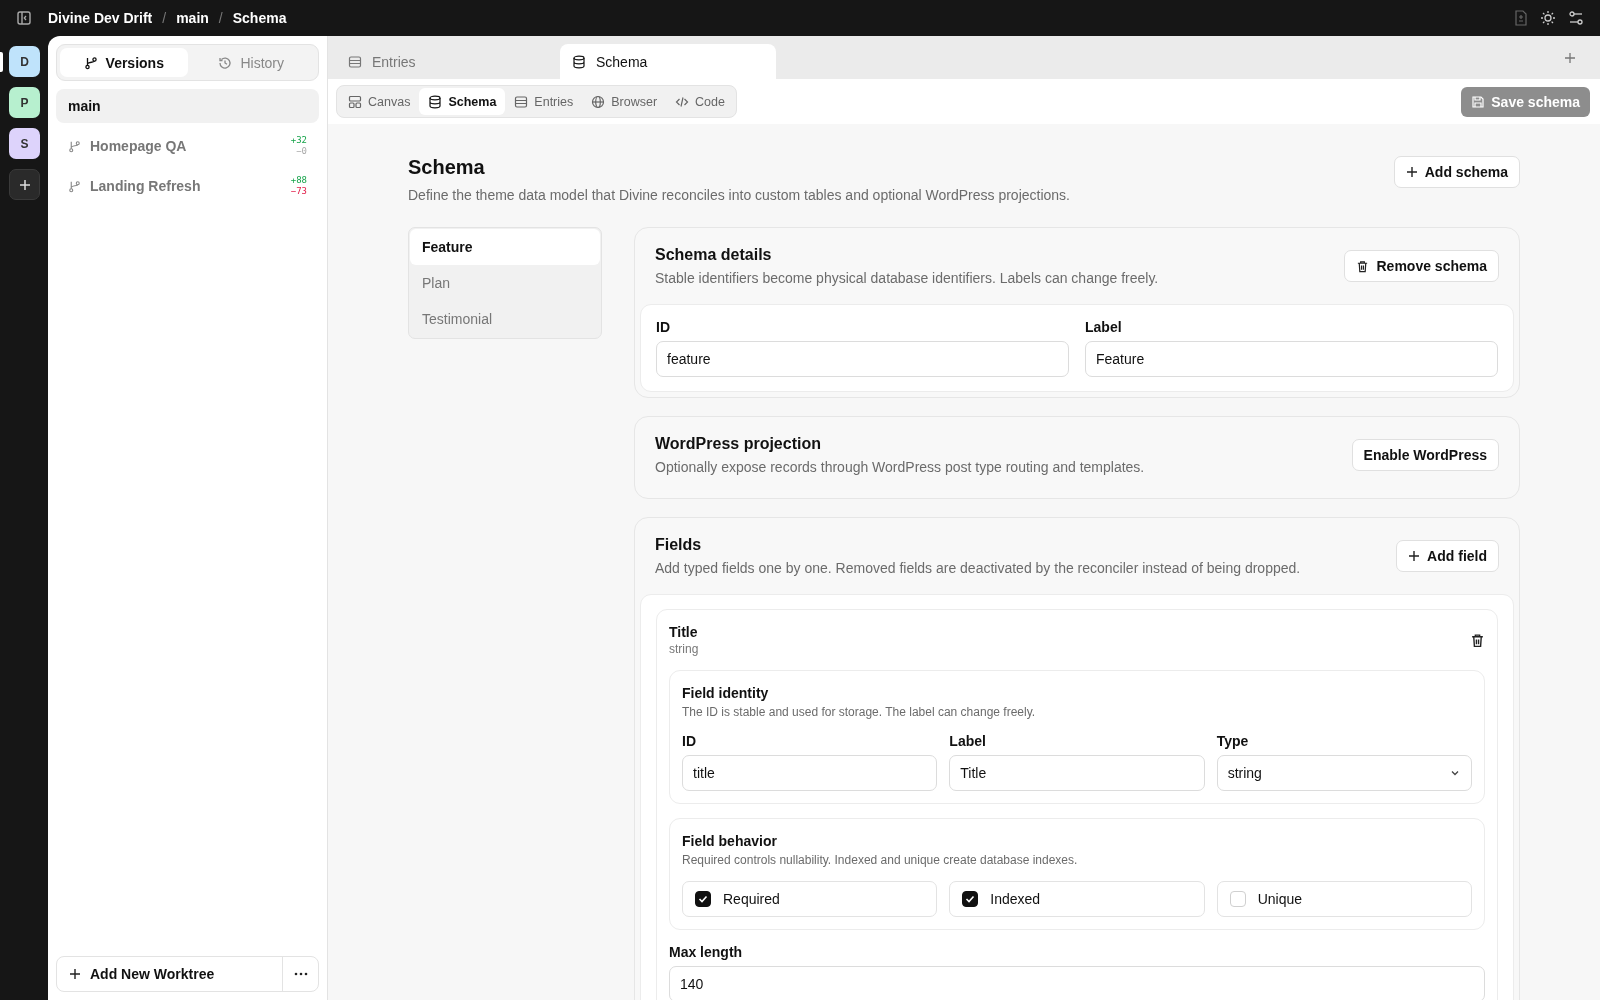  I want to click on text-input: Title, so click(1077, 773).